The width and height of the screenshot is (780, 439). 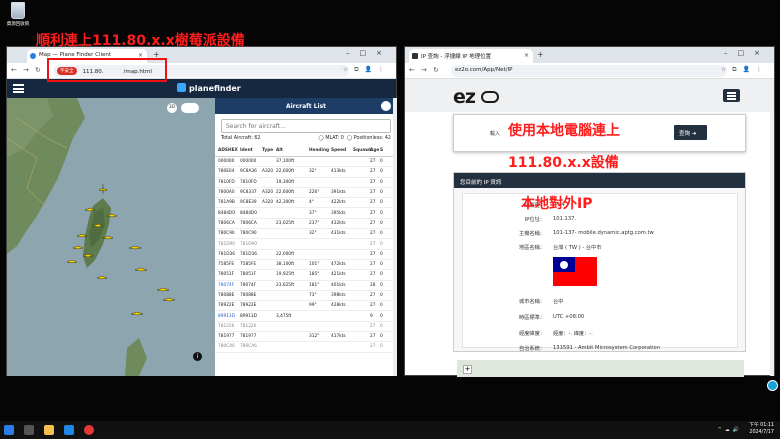 What do you see at coordinates (600, 368) in the screenshot?
I see `location-map` at bounding box center [600, 368].